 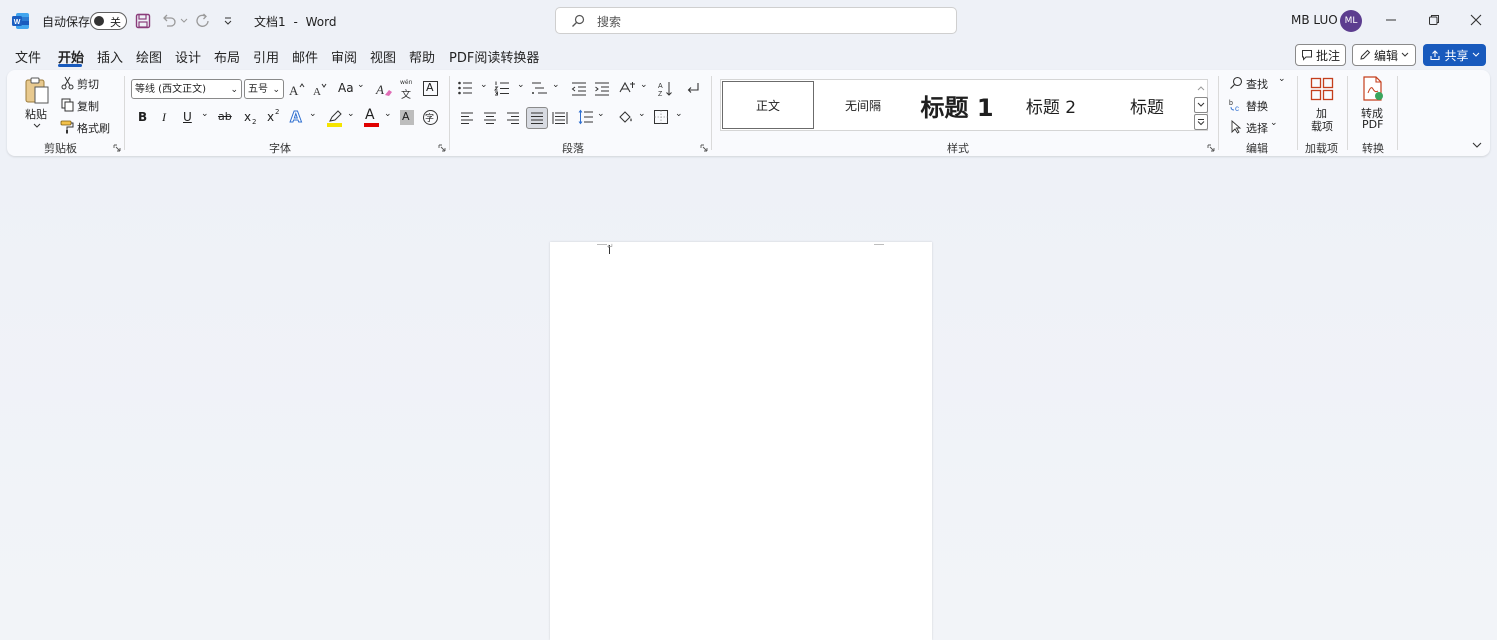 I want to click on autosave-toggle: 关, so click(x=108, y=21).